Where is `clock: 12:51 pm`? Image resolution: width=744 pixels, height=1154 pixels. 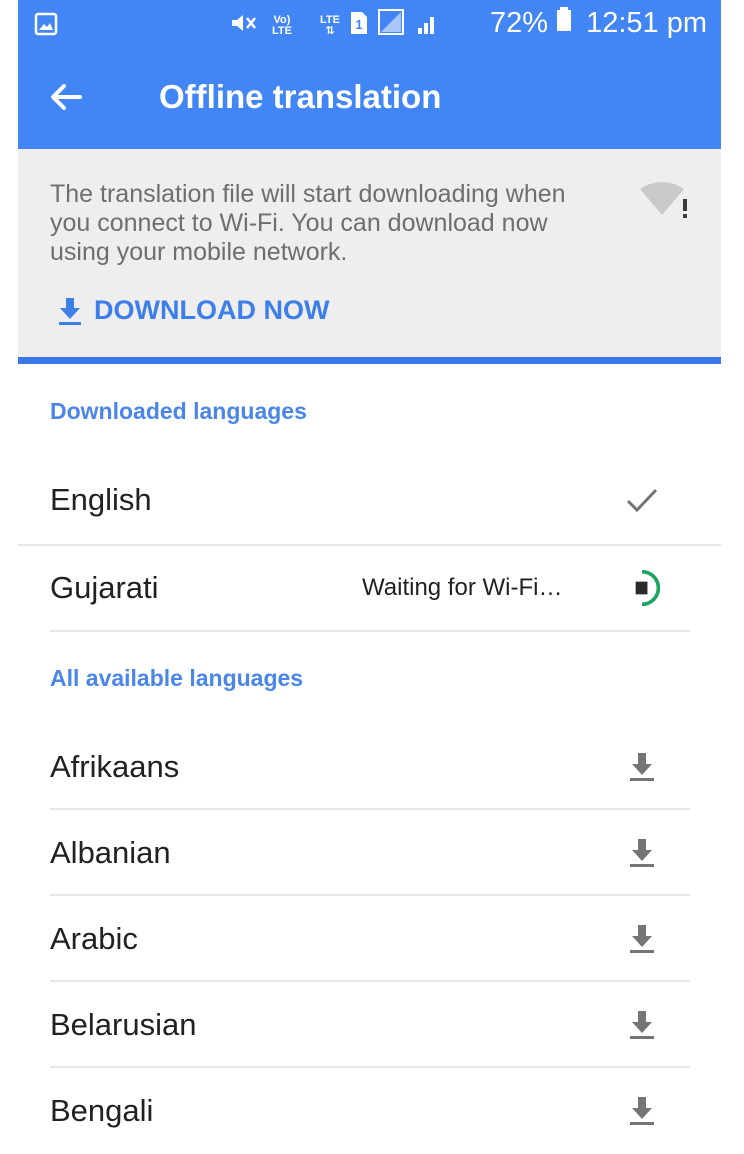 clock: 12:51 pm is located at coordinates (646, 22).